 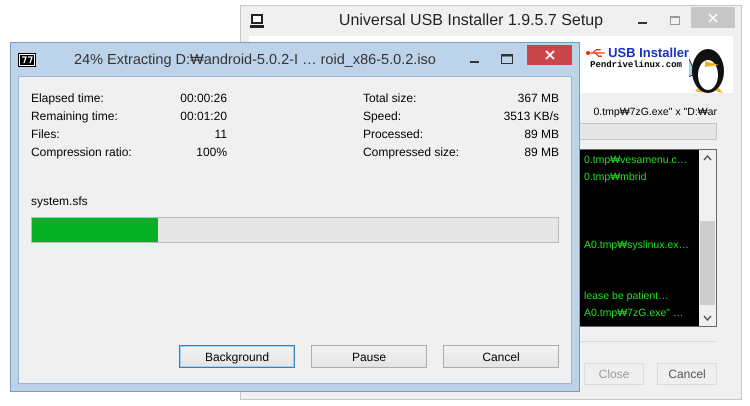 What do you see at coordinates (369, 356) in the screenshot?
I see `dialog-button: Pause` at bounding box center [369, 356].